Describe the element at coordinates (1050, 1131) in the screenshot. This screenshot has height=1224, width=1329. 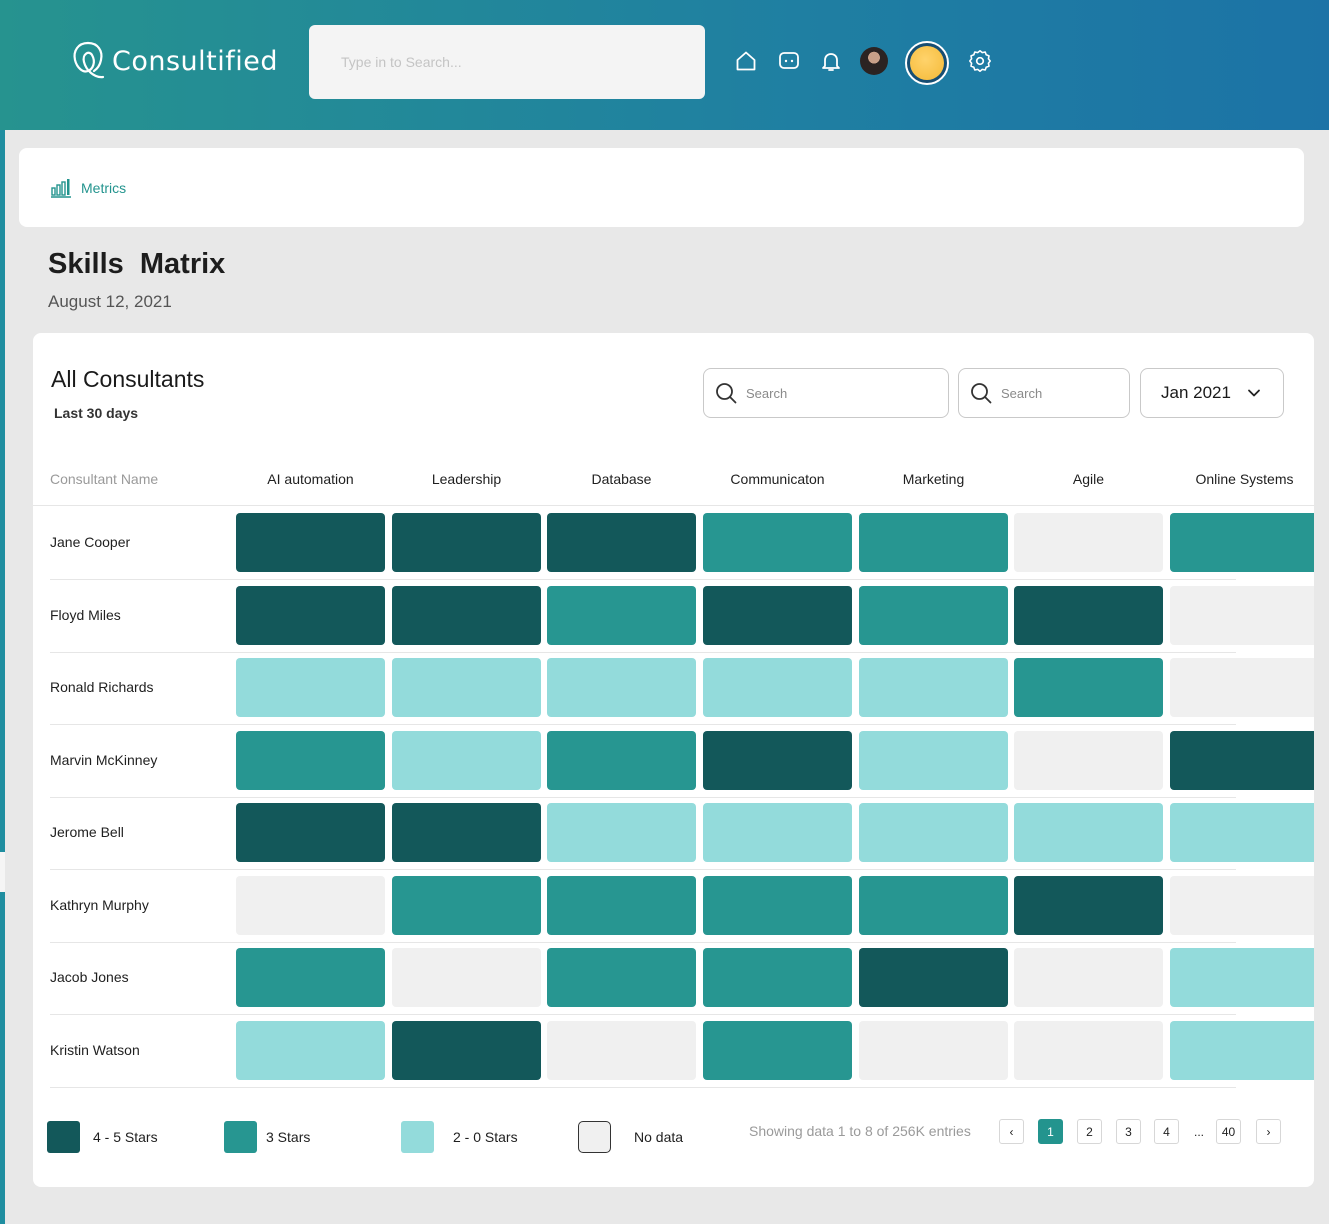
I see `pagination-page-button: 1` at that location.